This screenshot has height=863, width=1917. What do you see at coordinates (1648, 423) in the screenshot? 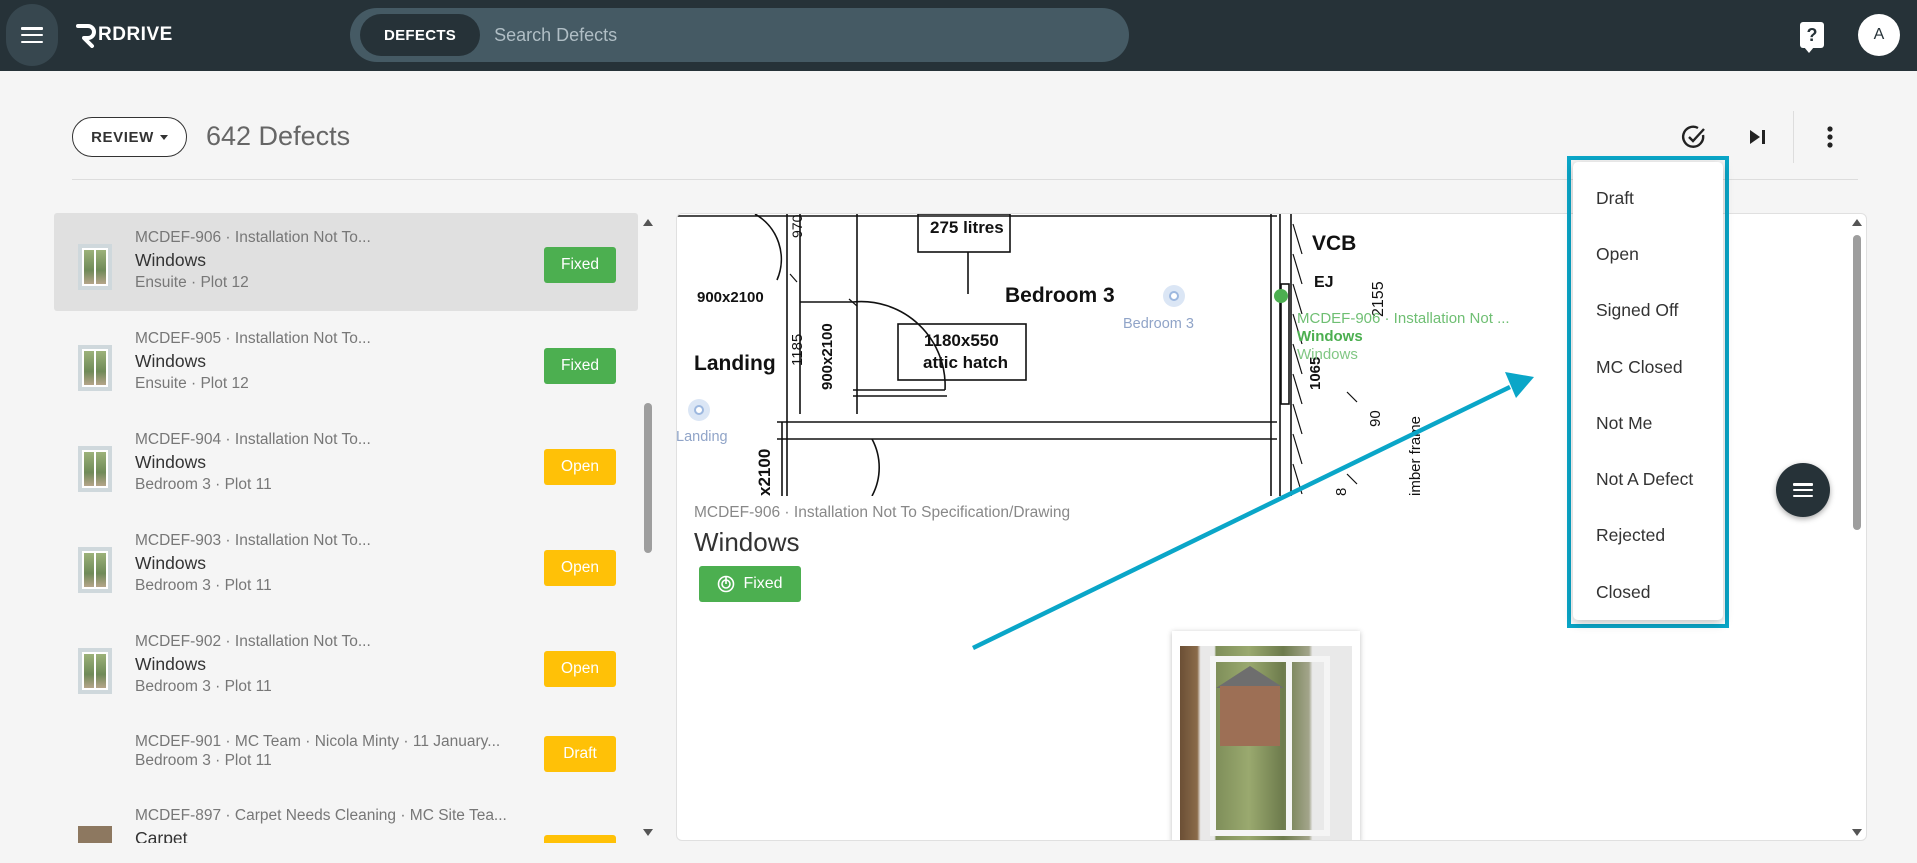
I see `status-option-not-me: Not Me` at bounding box center [1648, 423].